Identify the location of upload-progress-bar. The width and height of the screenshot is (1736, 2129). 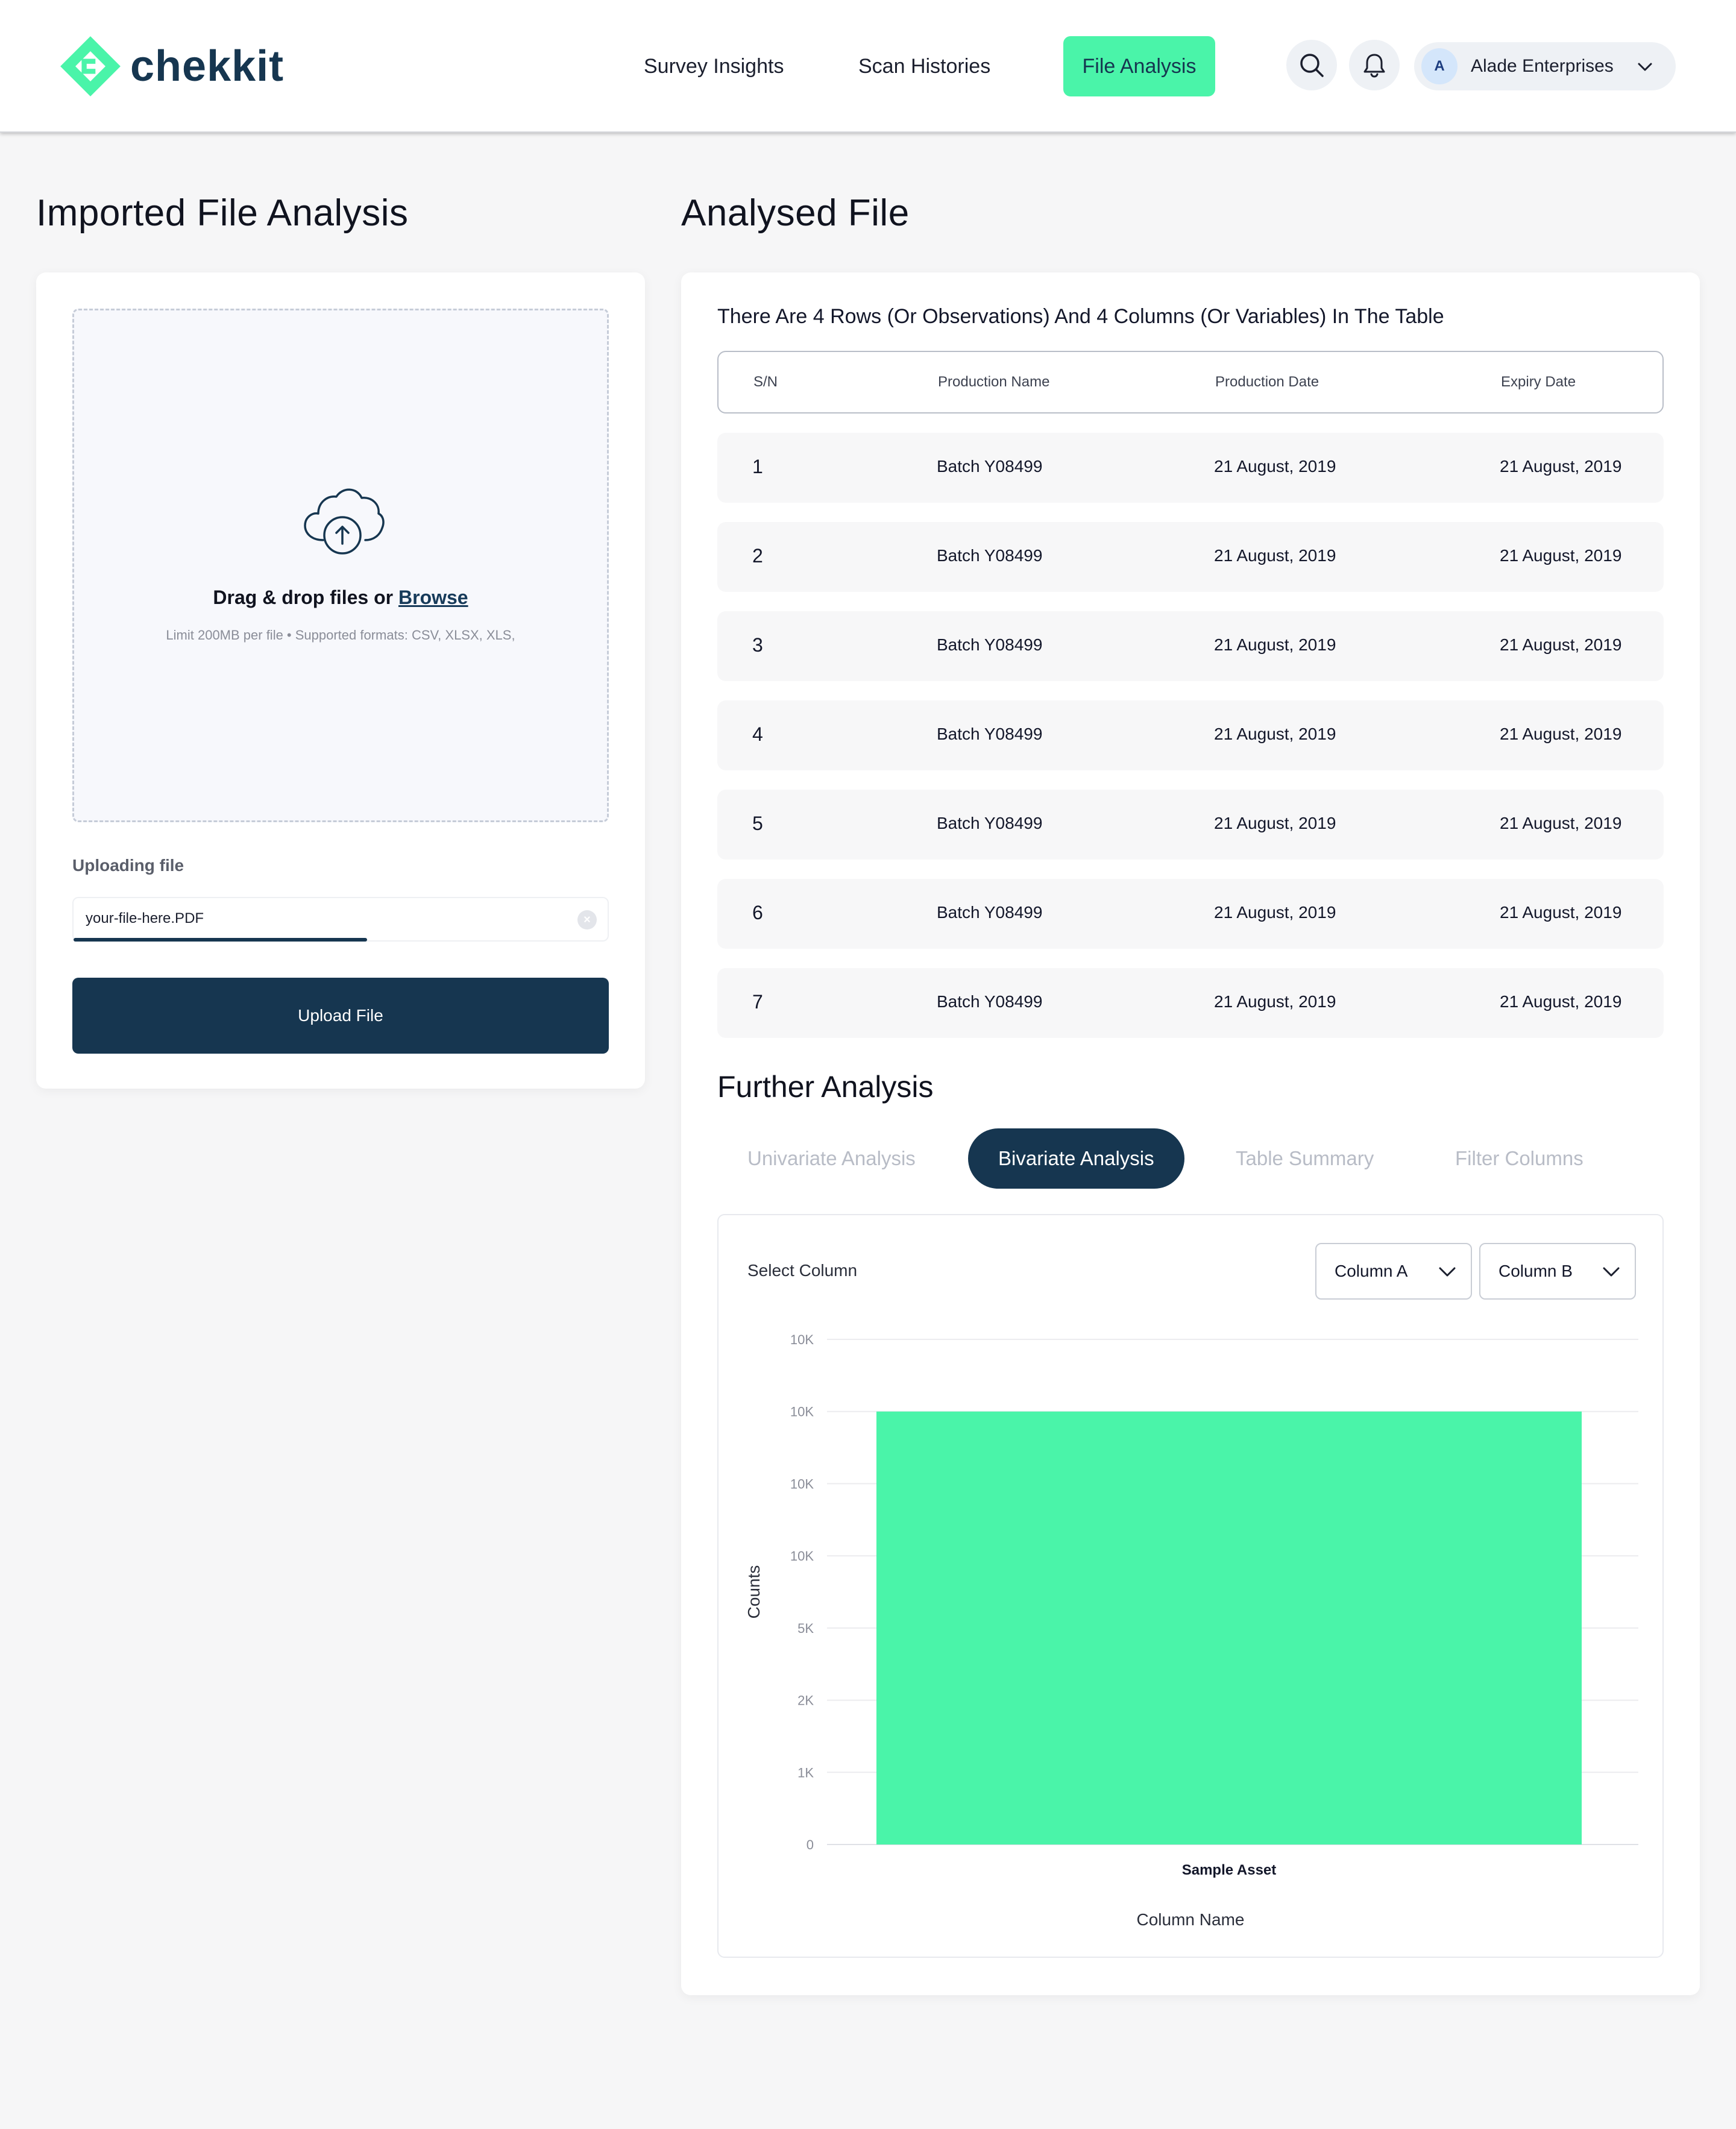
(341, 940).